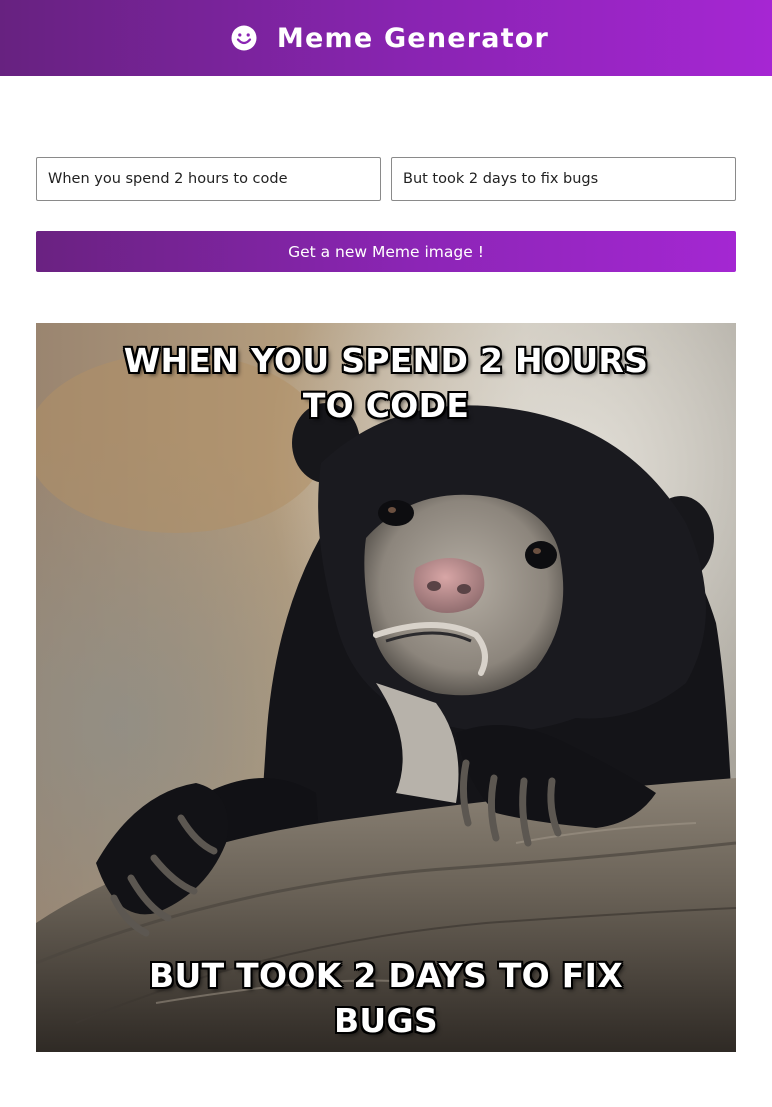 This screenshot has height=1107, width=772. Describe the element at coordinates (386, 998) in the screenshot. I see `meme-bottom-text: But took 2 days to fix bugs` at that location.